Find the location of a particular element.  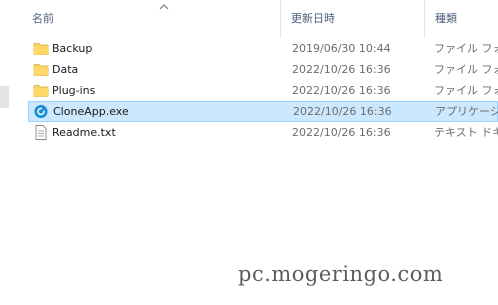

app-icon is located at coordinates (41, 111).